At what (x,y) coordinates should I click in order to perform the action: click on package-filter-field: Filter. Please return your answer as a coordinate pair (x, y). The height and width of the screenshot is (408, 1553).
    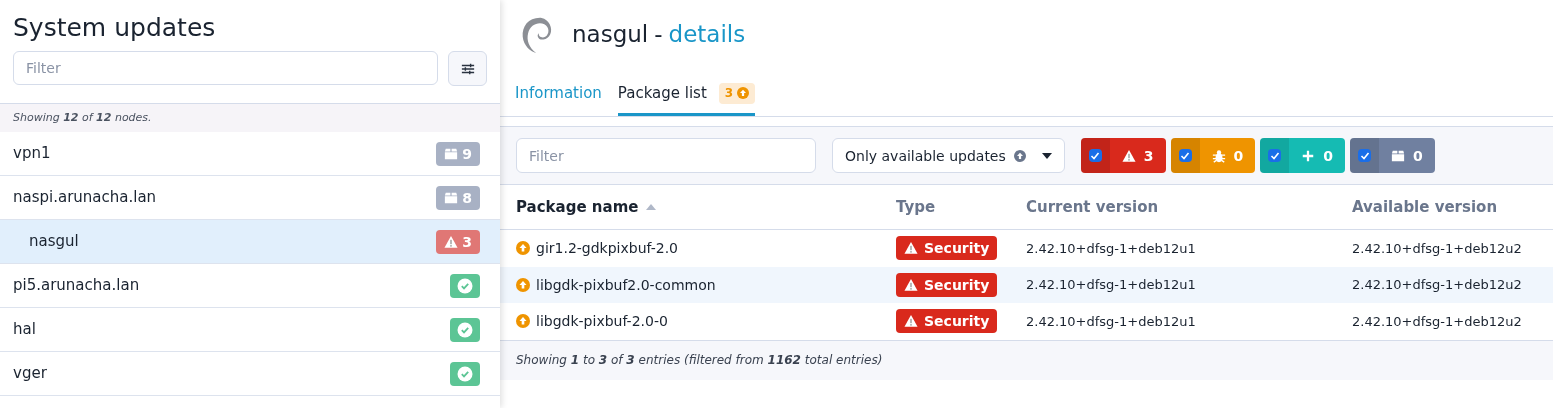
    Looking at the image, I should click on (666, 155).